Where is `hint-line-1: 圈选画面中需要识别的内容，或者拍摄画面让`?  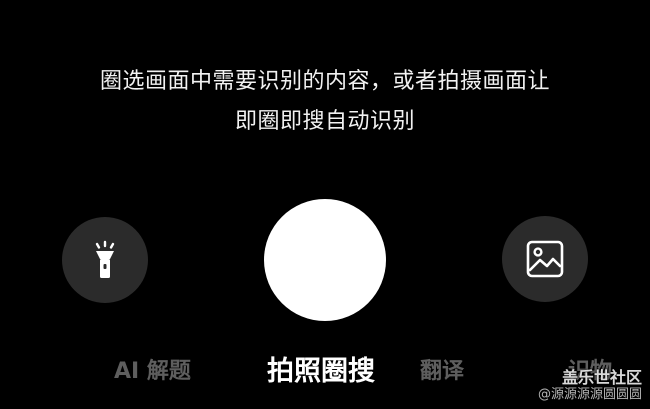
hint-line-1: 圈选画面中需要识别的内容，或者拍摄画面让 is located at coordinates (324, 81).